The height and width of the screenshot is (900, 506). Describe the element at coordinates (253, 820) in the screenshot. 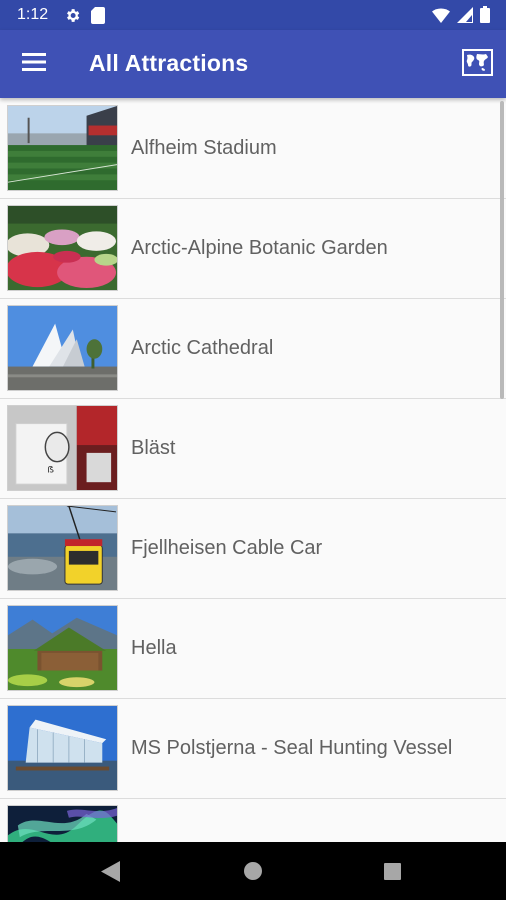

I see `list-item` at that location.